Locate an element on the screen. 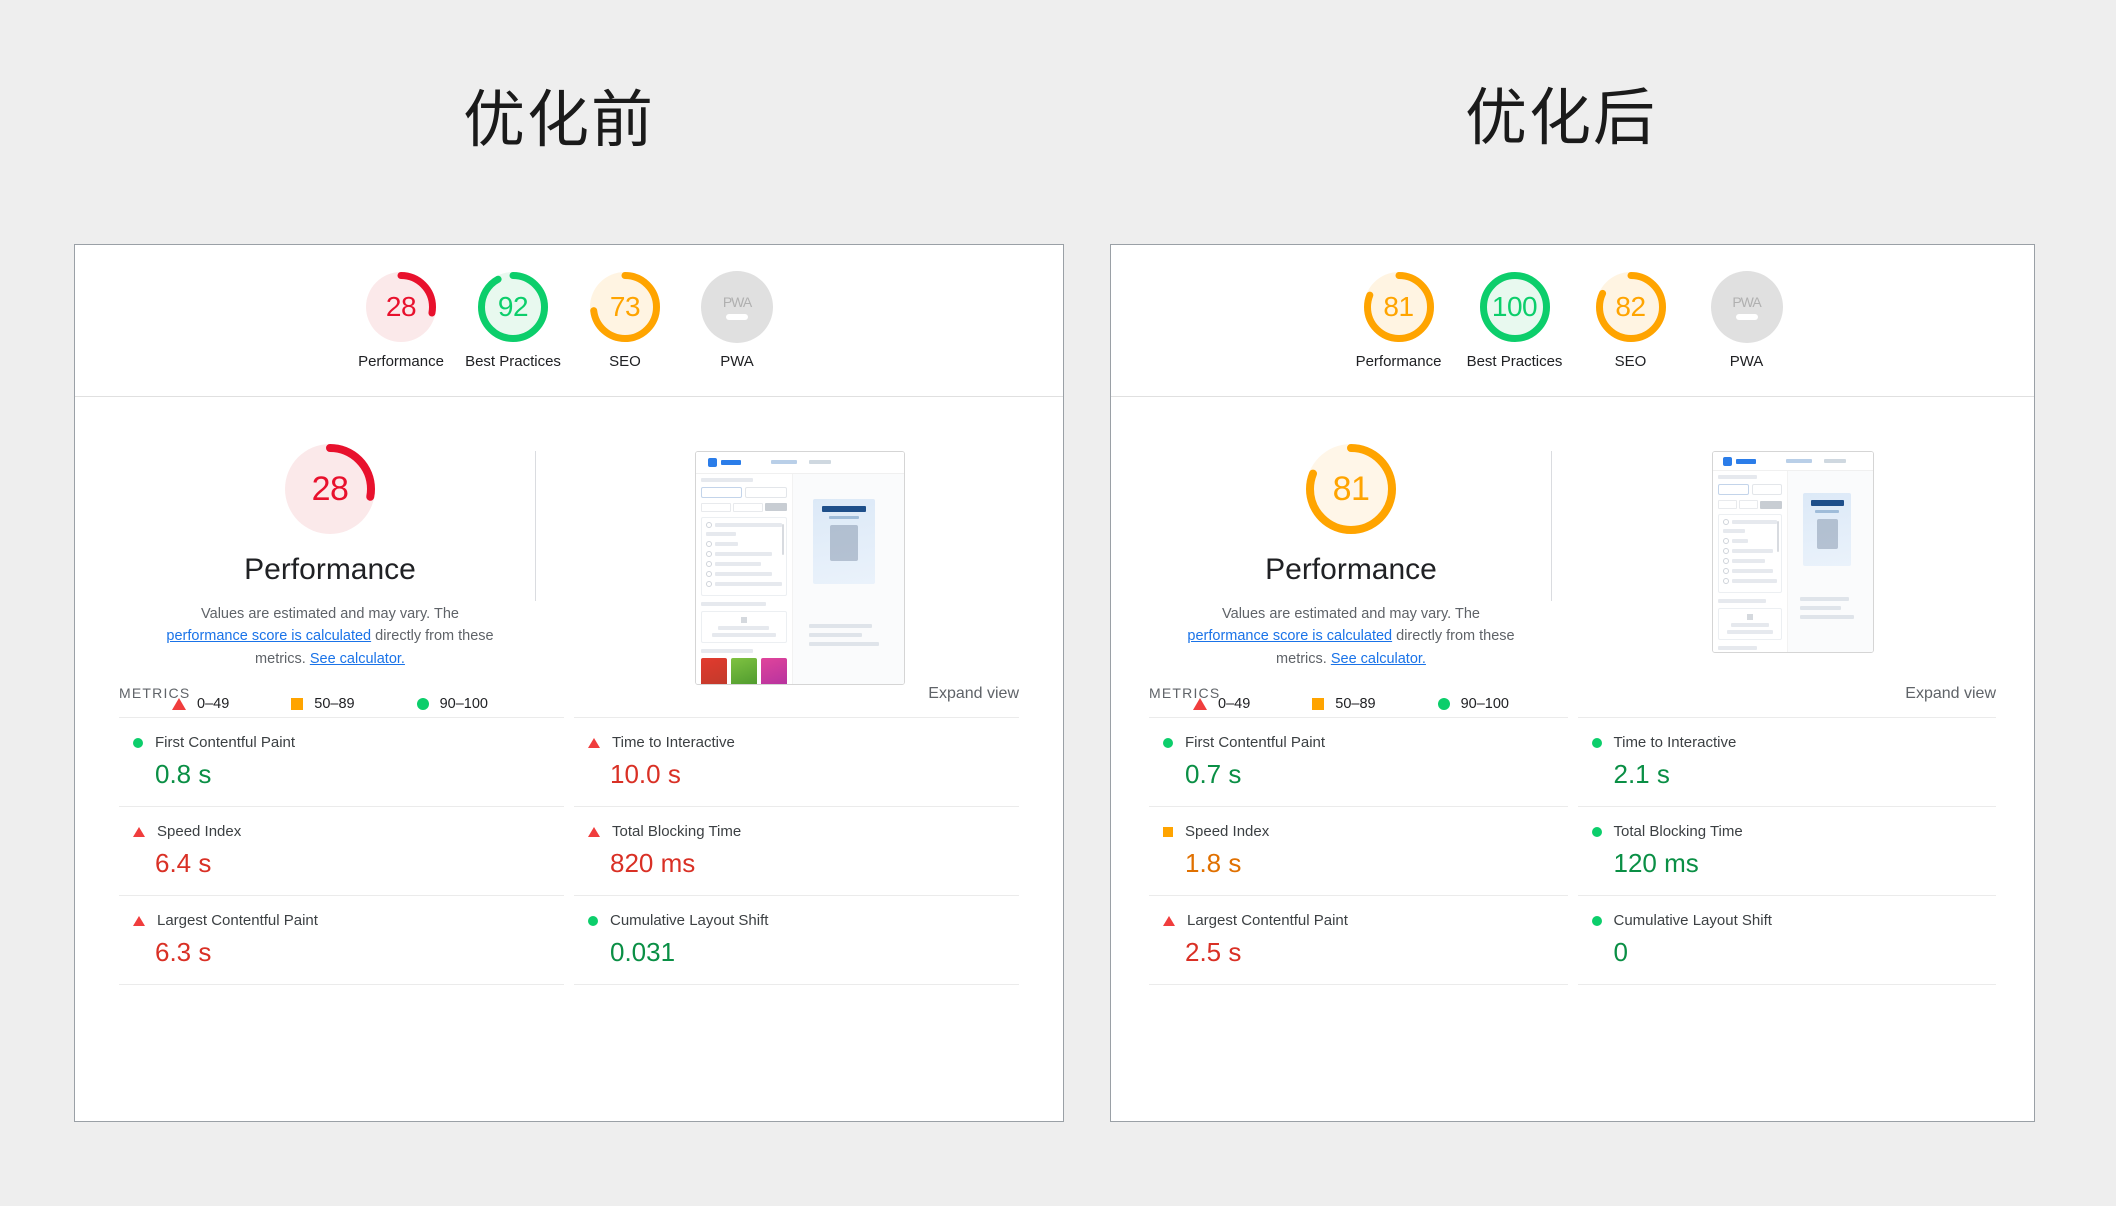 This screenshot has height=1206, width=2116. category-seo: 73 SEO is located at coordinates (625, 321).